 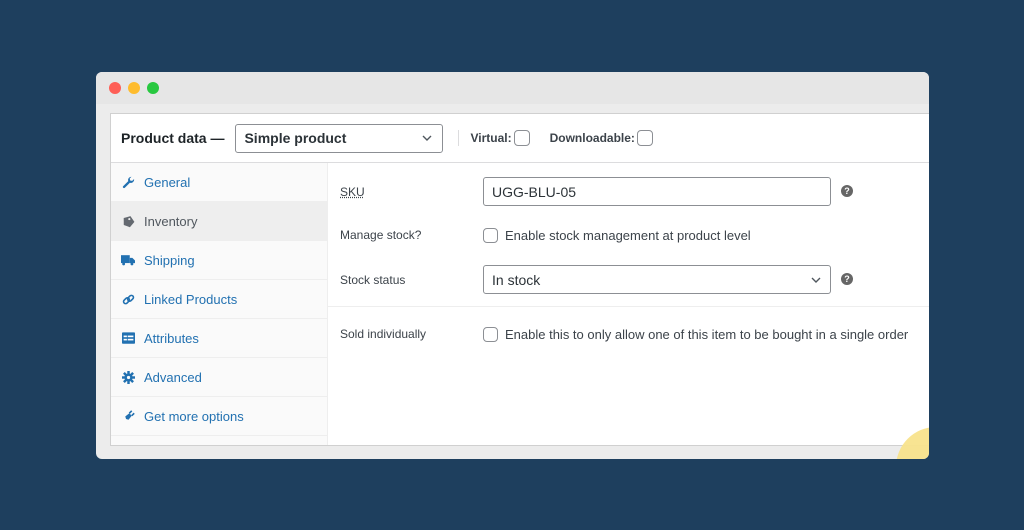 I want to click on virtual-checkbox, so click(x=521, y=138).